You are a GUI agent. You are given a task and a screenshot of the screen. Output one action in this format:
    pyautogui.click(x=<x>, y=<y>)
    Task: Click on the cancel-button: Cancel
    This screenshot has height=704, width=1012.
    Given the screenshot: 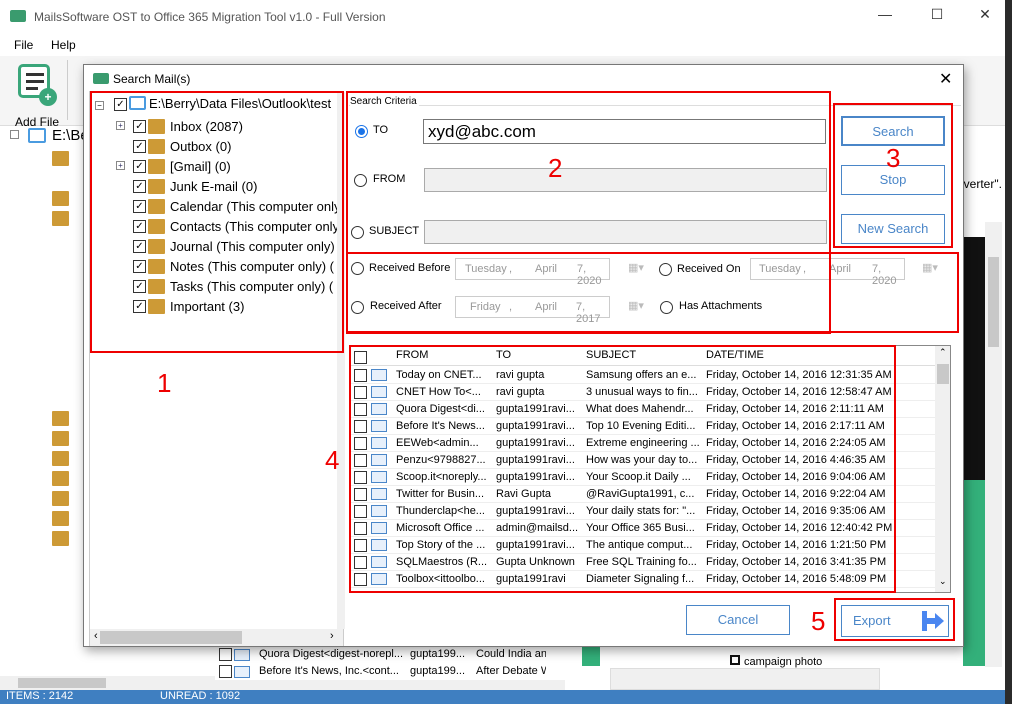 What is the action you would take?
    pyautogui.click(x=738, y=620)
    